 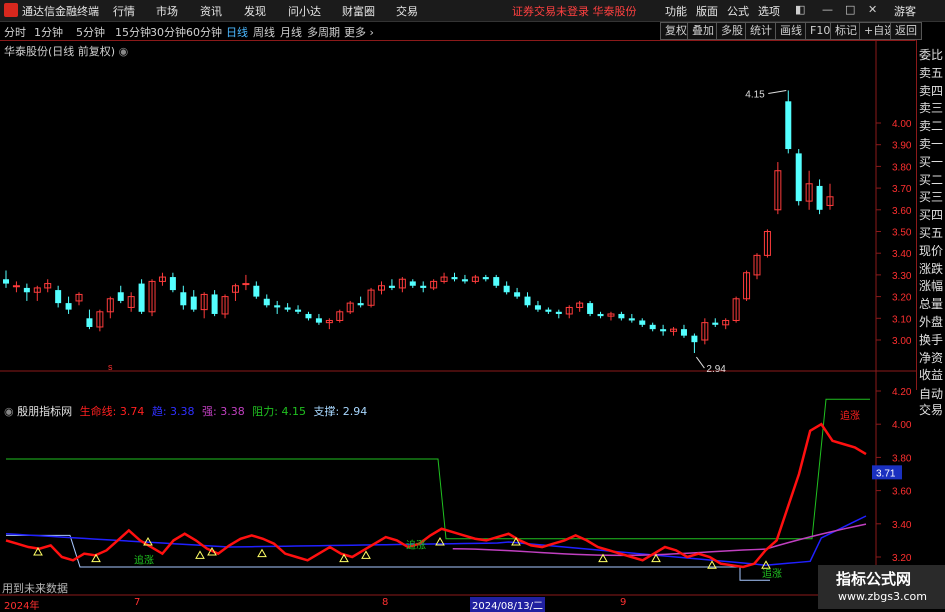 What do you see at coordinates (48, 32) in the screenshot?
I see `period-1min: 1分钟` at bounding box center [48, 32].